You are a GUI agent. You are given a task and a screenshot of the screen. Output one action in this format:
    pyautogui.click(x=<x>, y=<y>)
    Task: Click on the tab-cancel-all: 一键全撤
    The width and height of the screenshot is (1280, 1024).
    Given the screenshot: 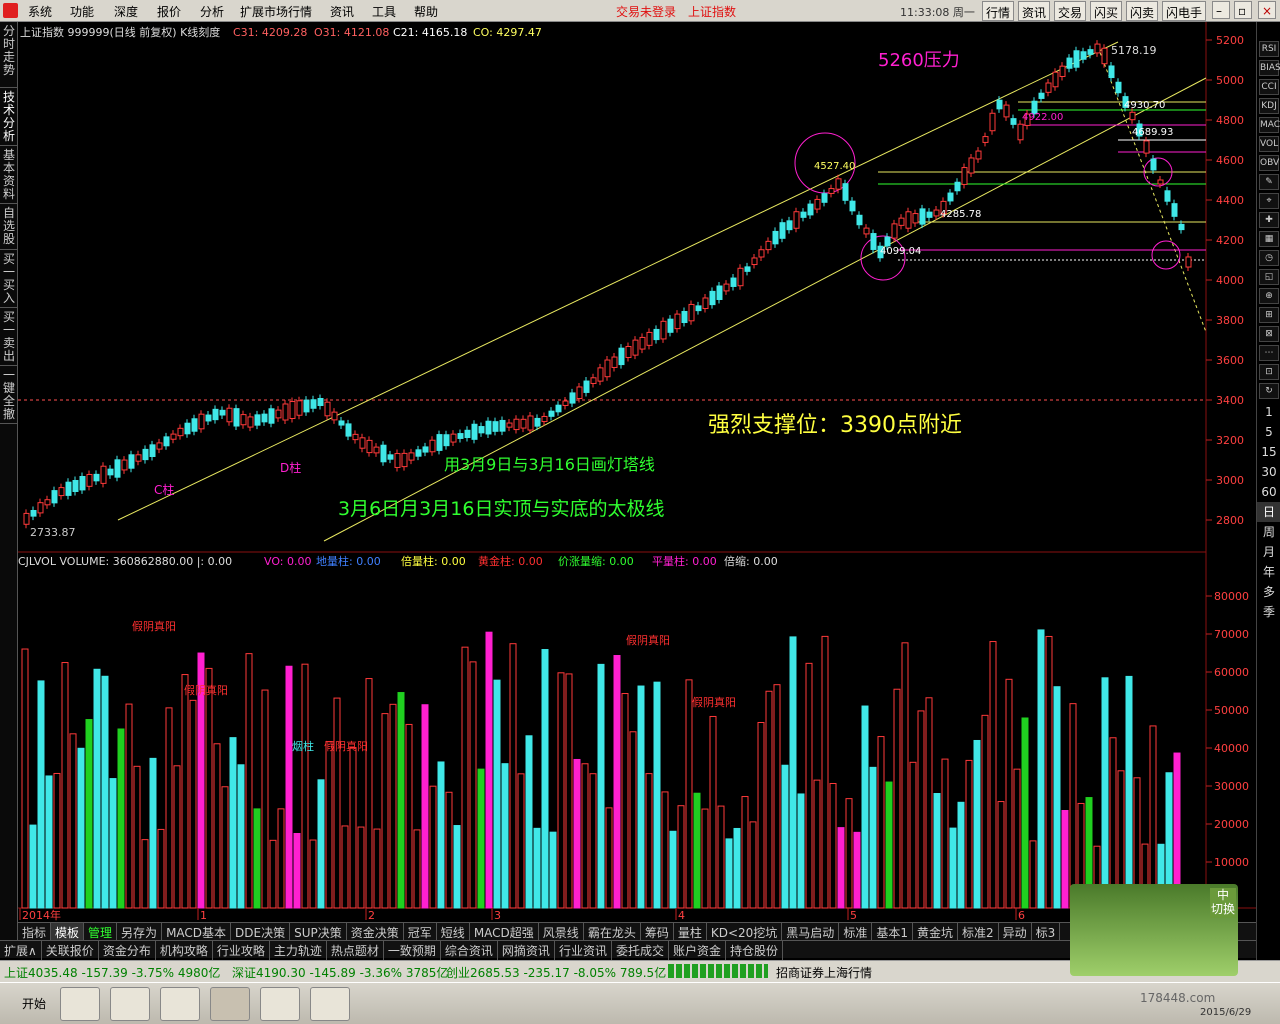 What is the action you would take?
    pyautogui.click(x=9, y=395)
    